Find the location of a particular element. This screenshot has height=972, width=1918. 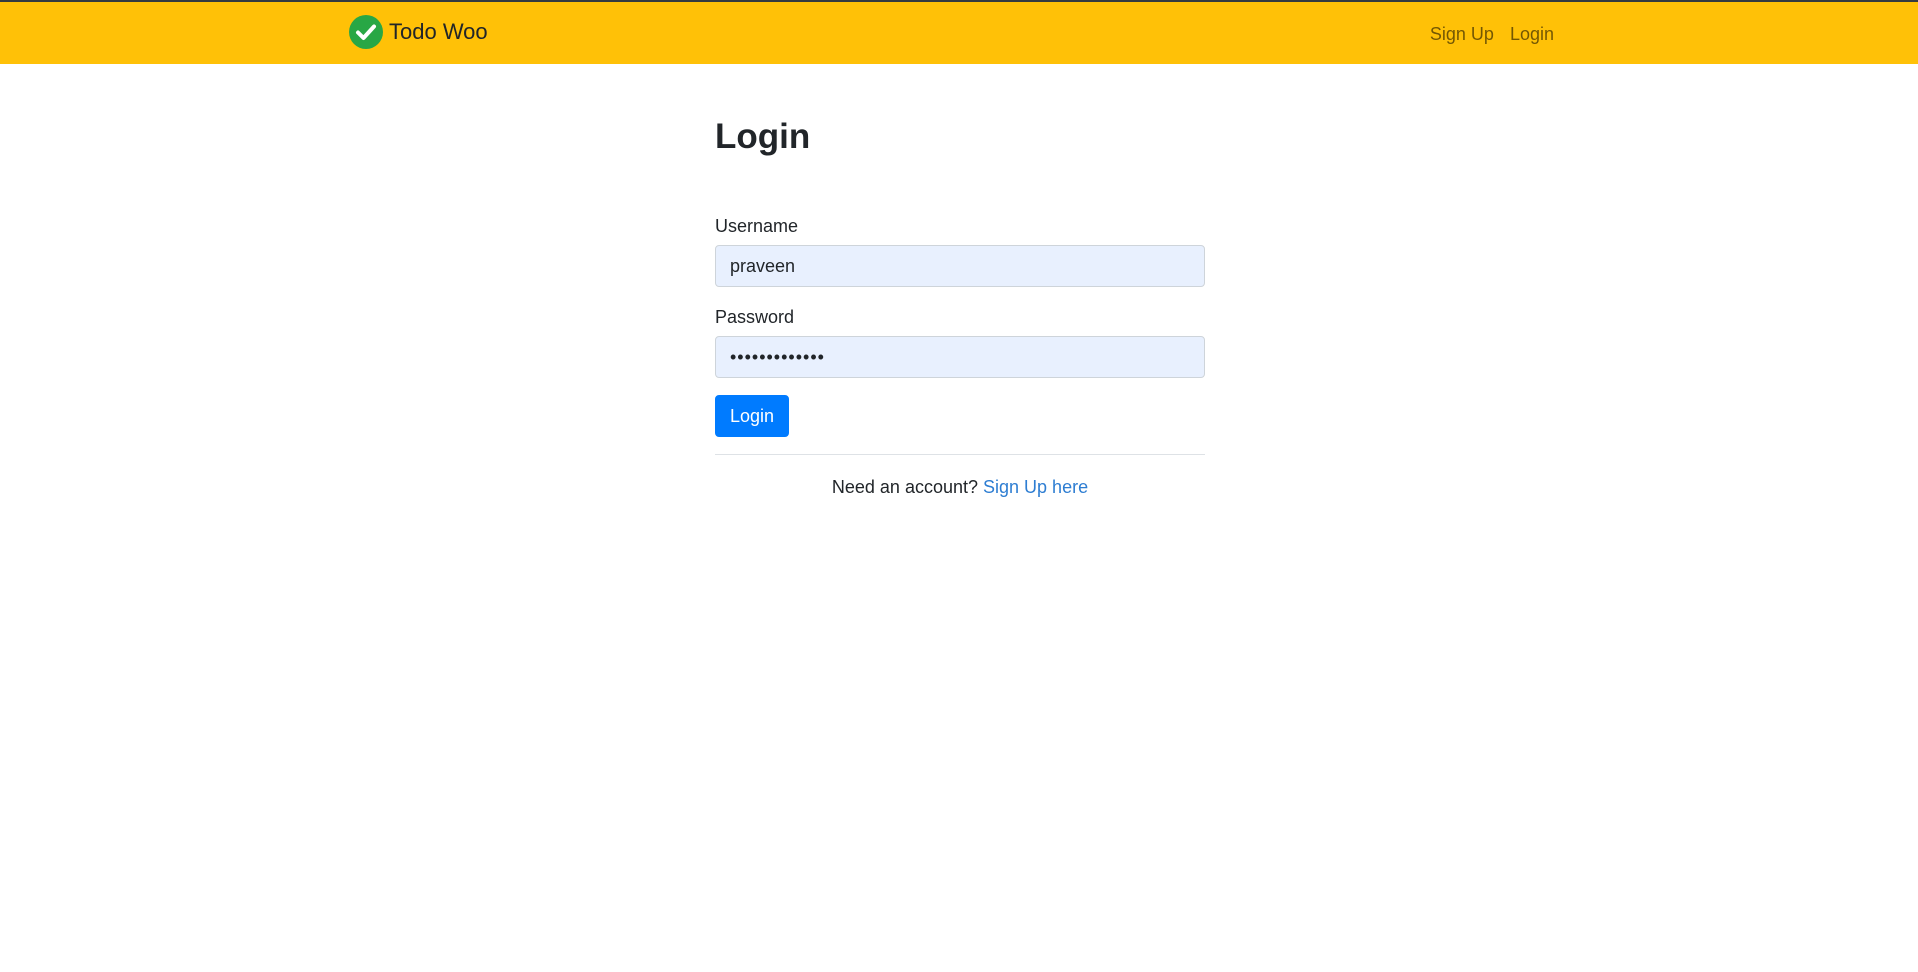

nav-signup-link: Sign Up is located at coordinates (1462, 34).